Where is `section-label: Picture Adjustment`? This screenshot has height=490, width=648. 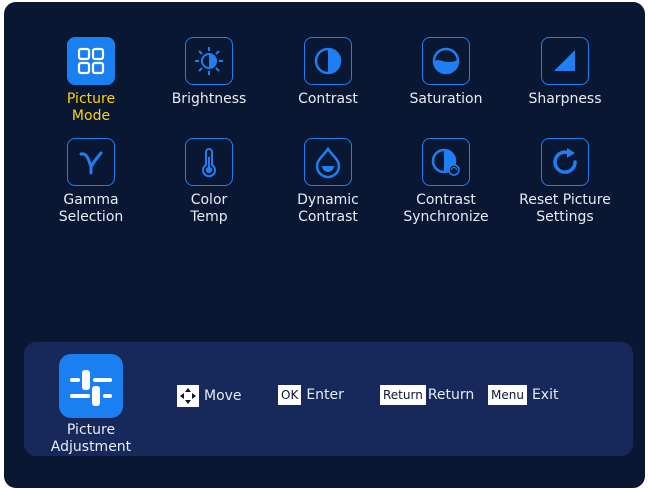 section-label: Picture Adjustment is located at coordinates (91, 438).